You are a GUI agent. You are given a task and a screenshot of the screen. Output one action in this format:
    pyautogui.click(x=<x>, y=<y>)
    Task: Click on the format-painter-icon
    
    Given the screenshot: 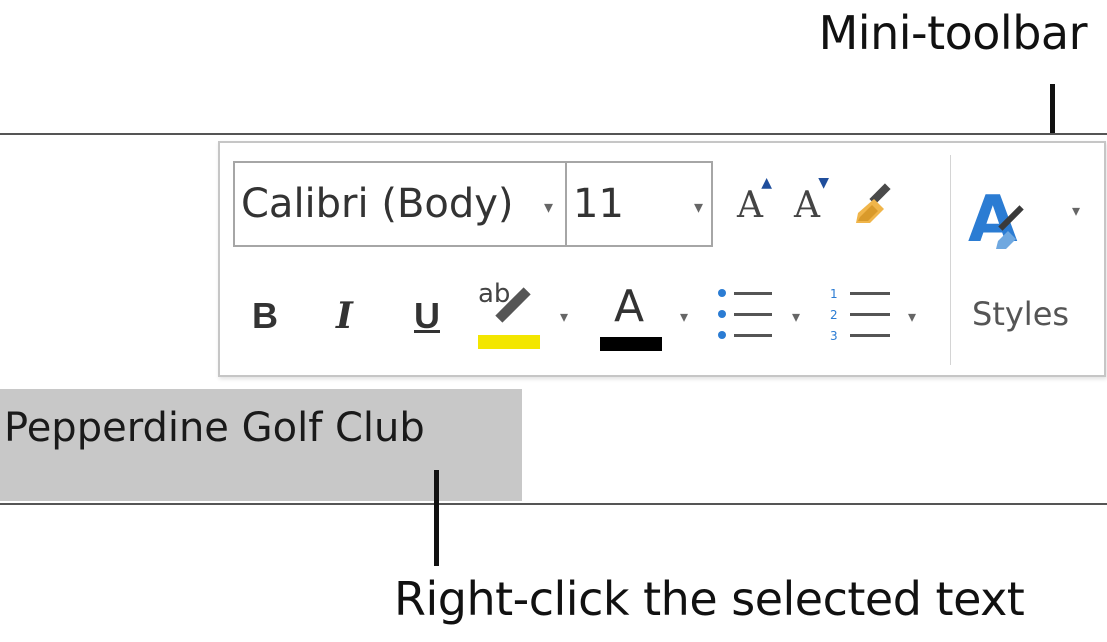 What is the action you would take?
    pyautogui.click(x=873, y=203)
    